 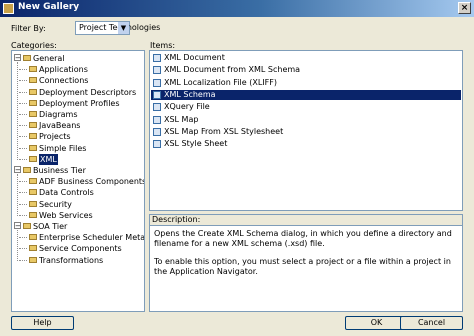 What do you see at coordinates (28, 28) in the screenshot?
I see `filter-label: Filter By:` at bounding box center [28, 28].